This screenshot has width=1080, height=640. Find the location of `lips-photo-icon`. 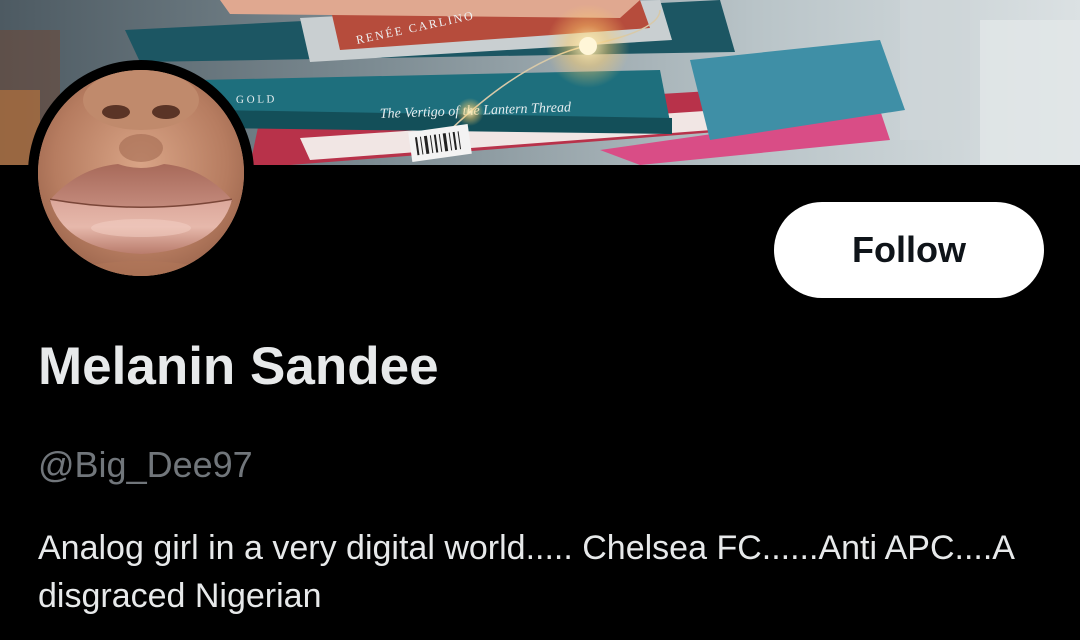

lips-photo-icon is located at coordinates (141, 173).